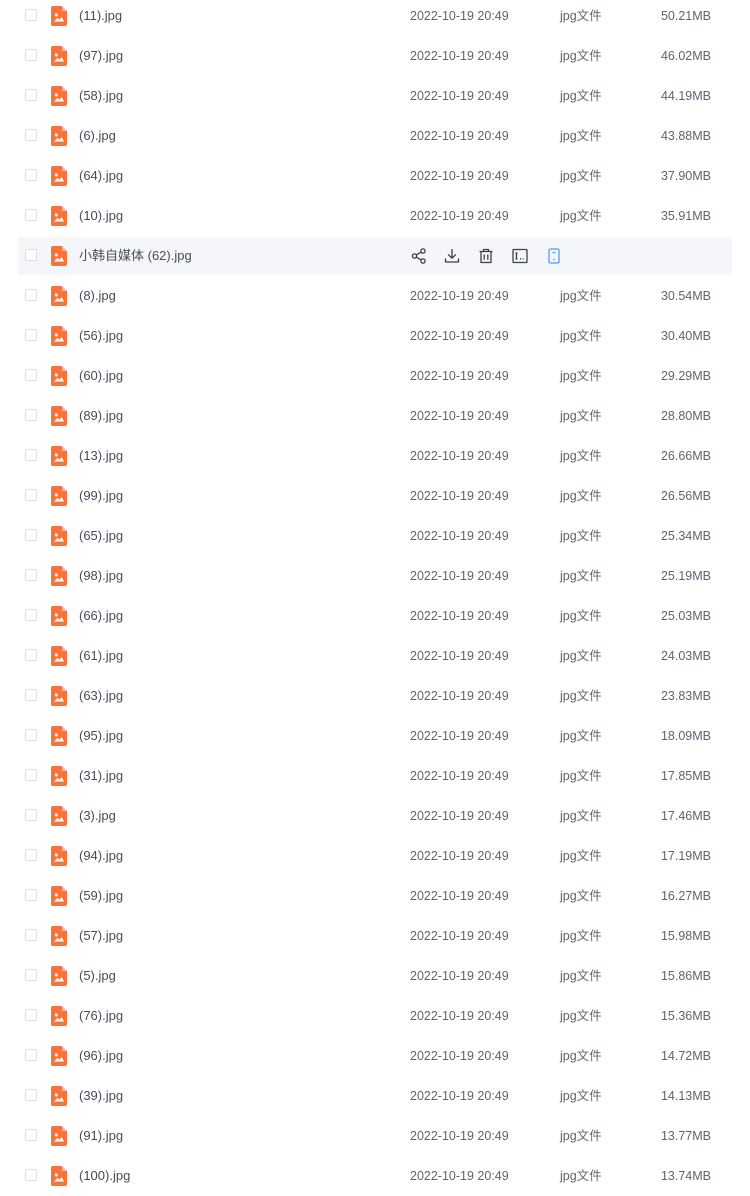 The width and height of the screenshot is (750, 1196). What do you see at coordinates (101, 416) in the screenshot?
I see `file-name: (89).jpg` at bounding box center [101, 416].